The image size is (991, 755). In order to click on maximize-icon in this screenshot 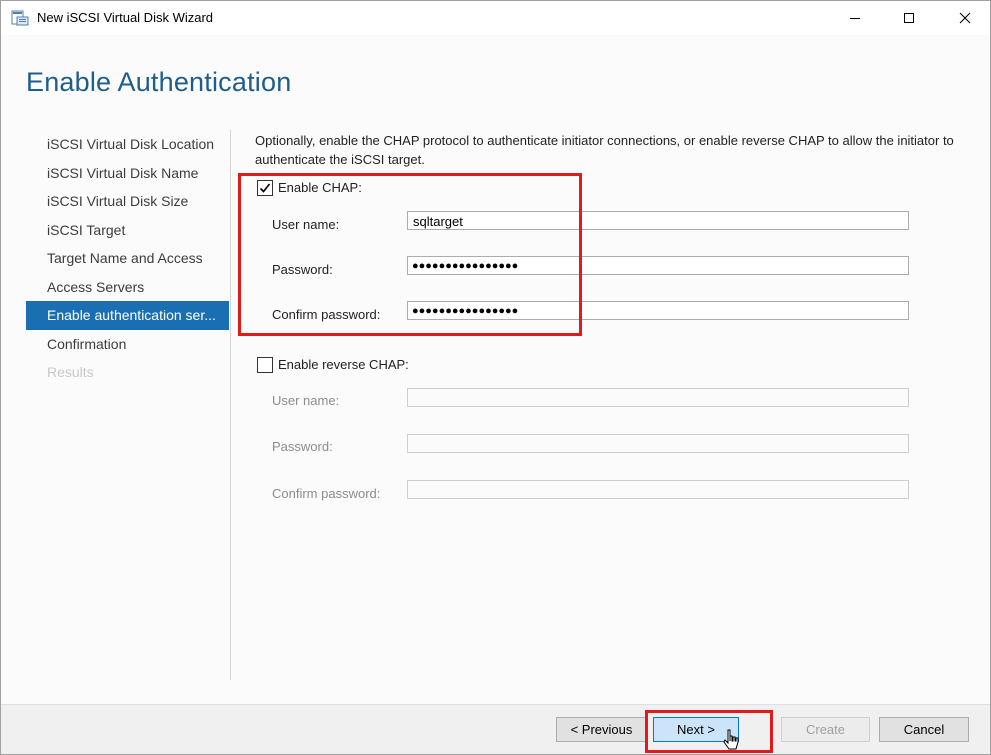, I will do `click(909, 18)`.